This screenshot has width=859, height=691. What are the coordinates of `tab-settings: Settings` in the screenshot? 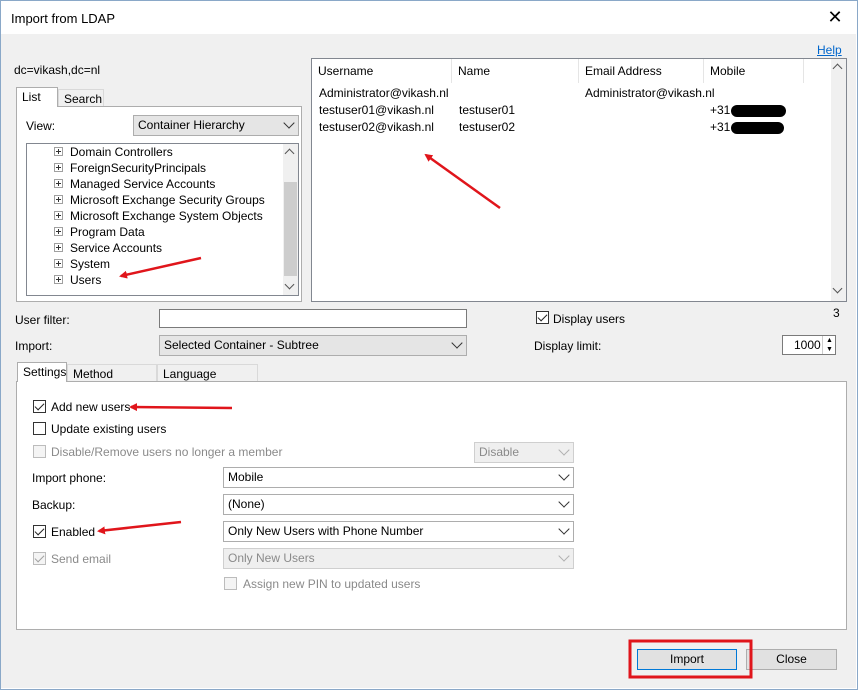 It's located at (42, 372).